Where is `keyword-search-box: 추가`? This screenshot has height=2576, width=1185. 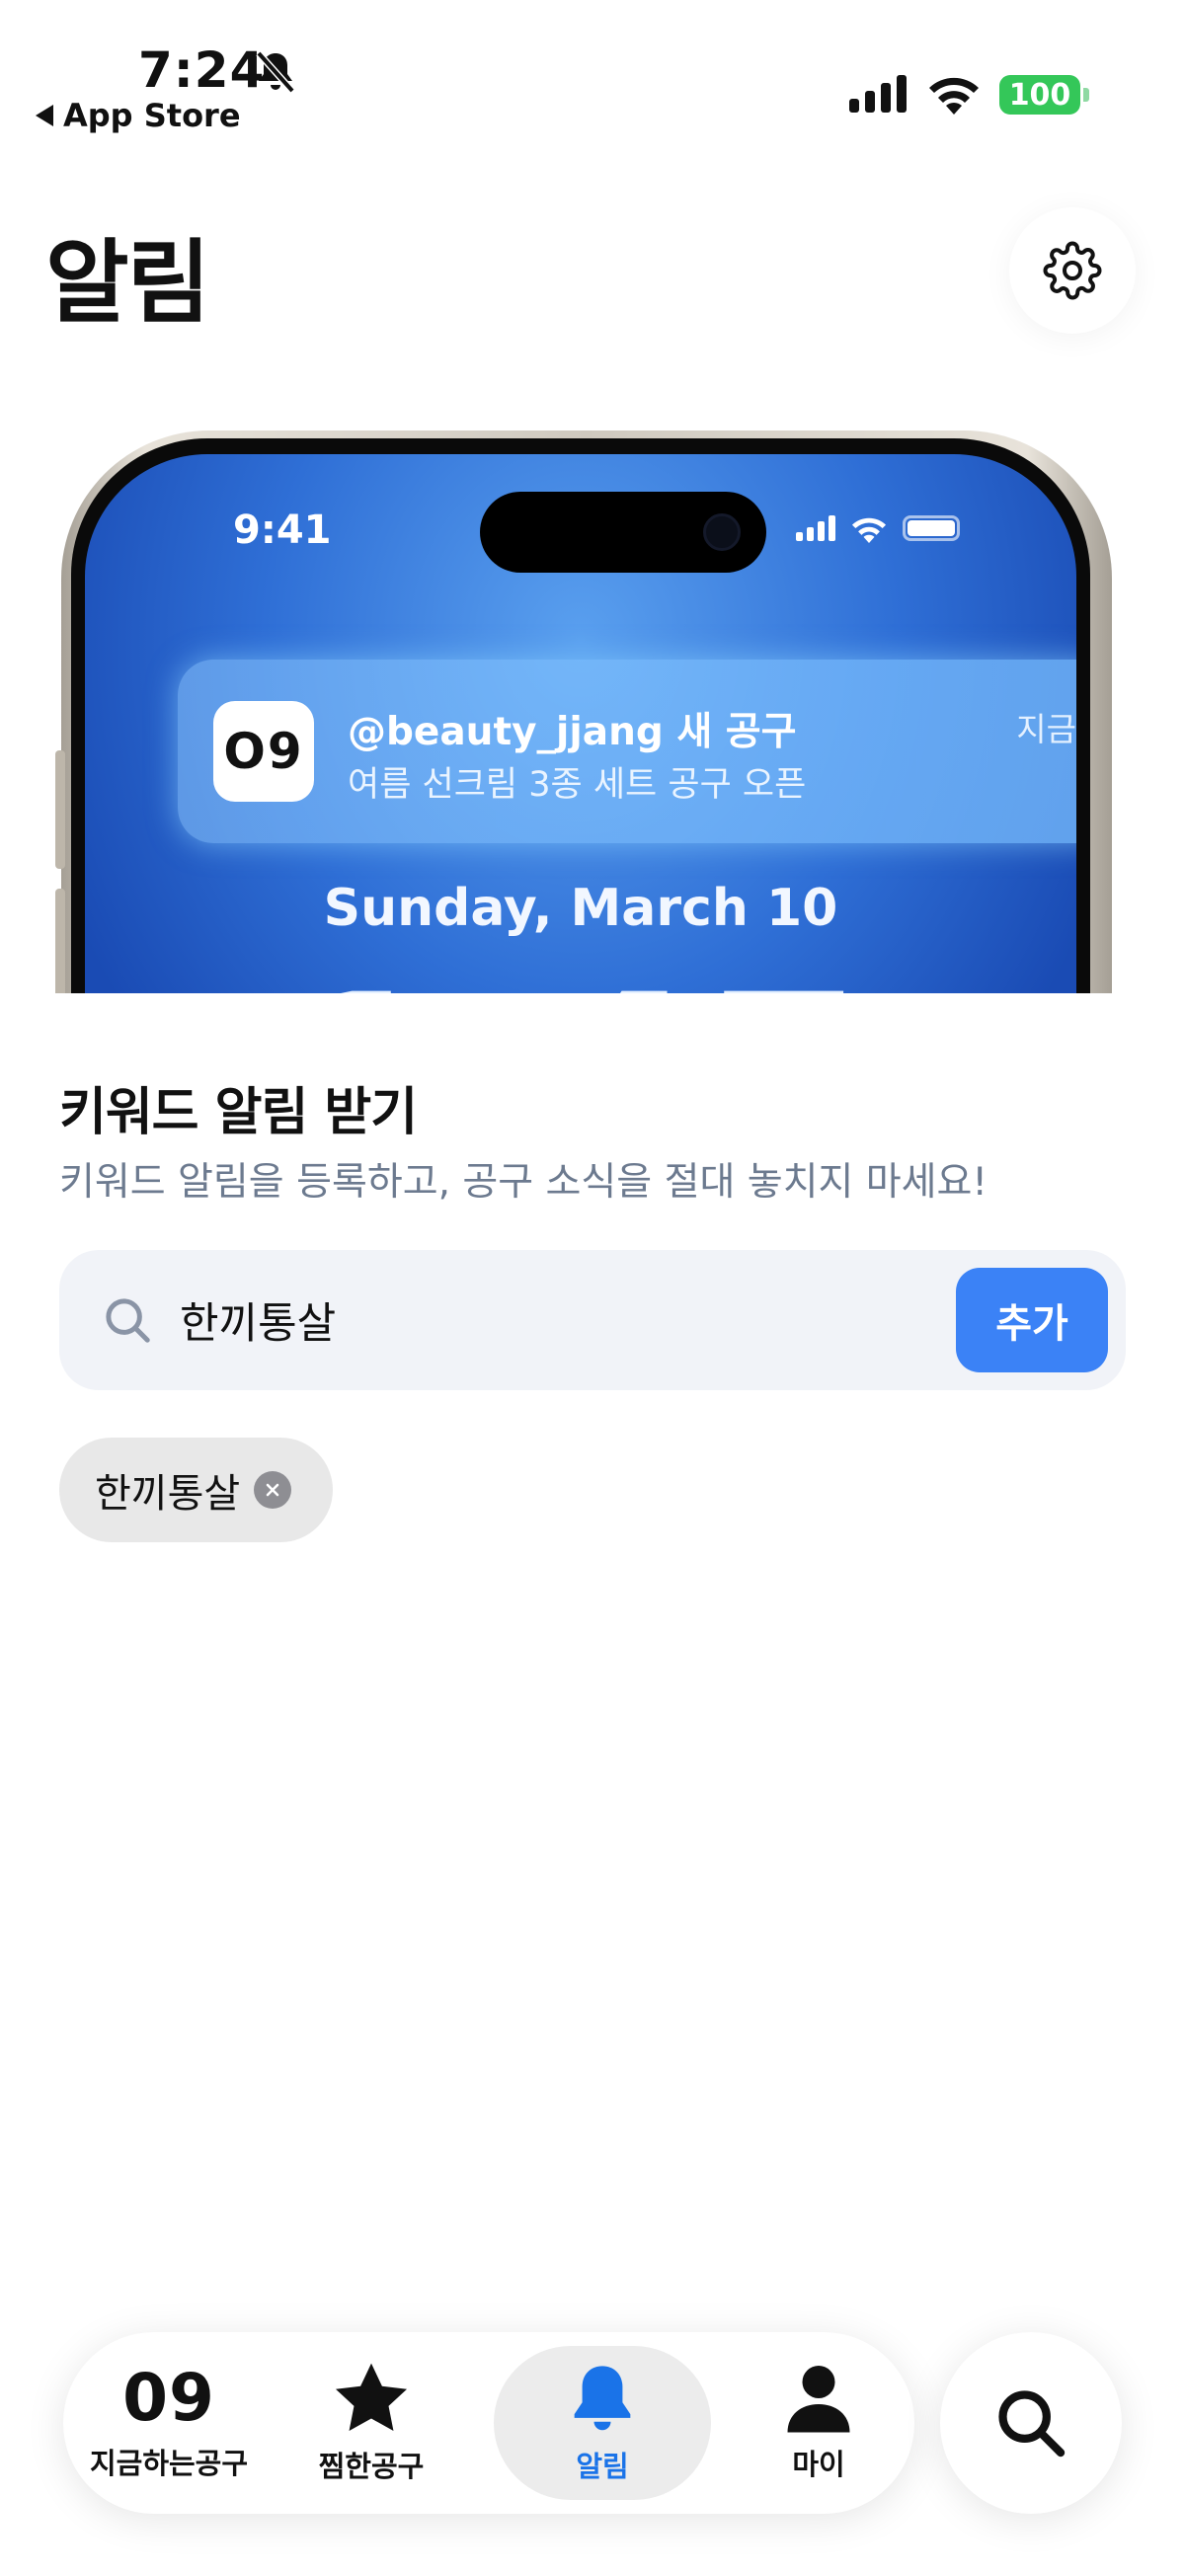
keyword-search-box: 추가 is located at coordinates (592, 1320).